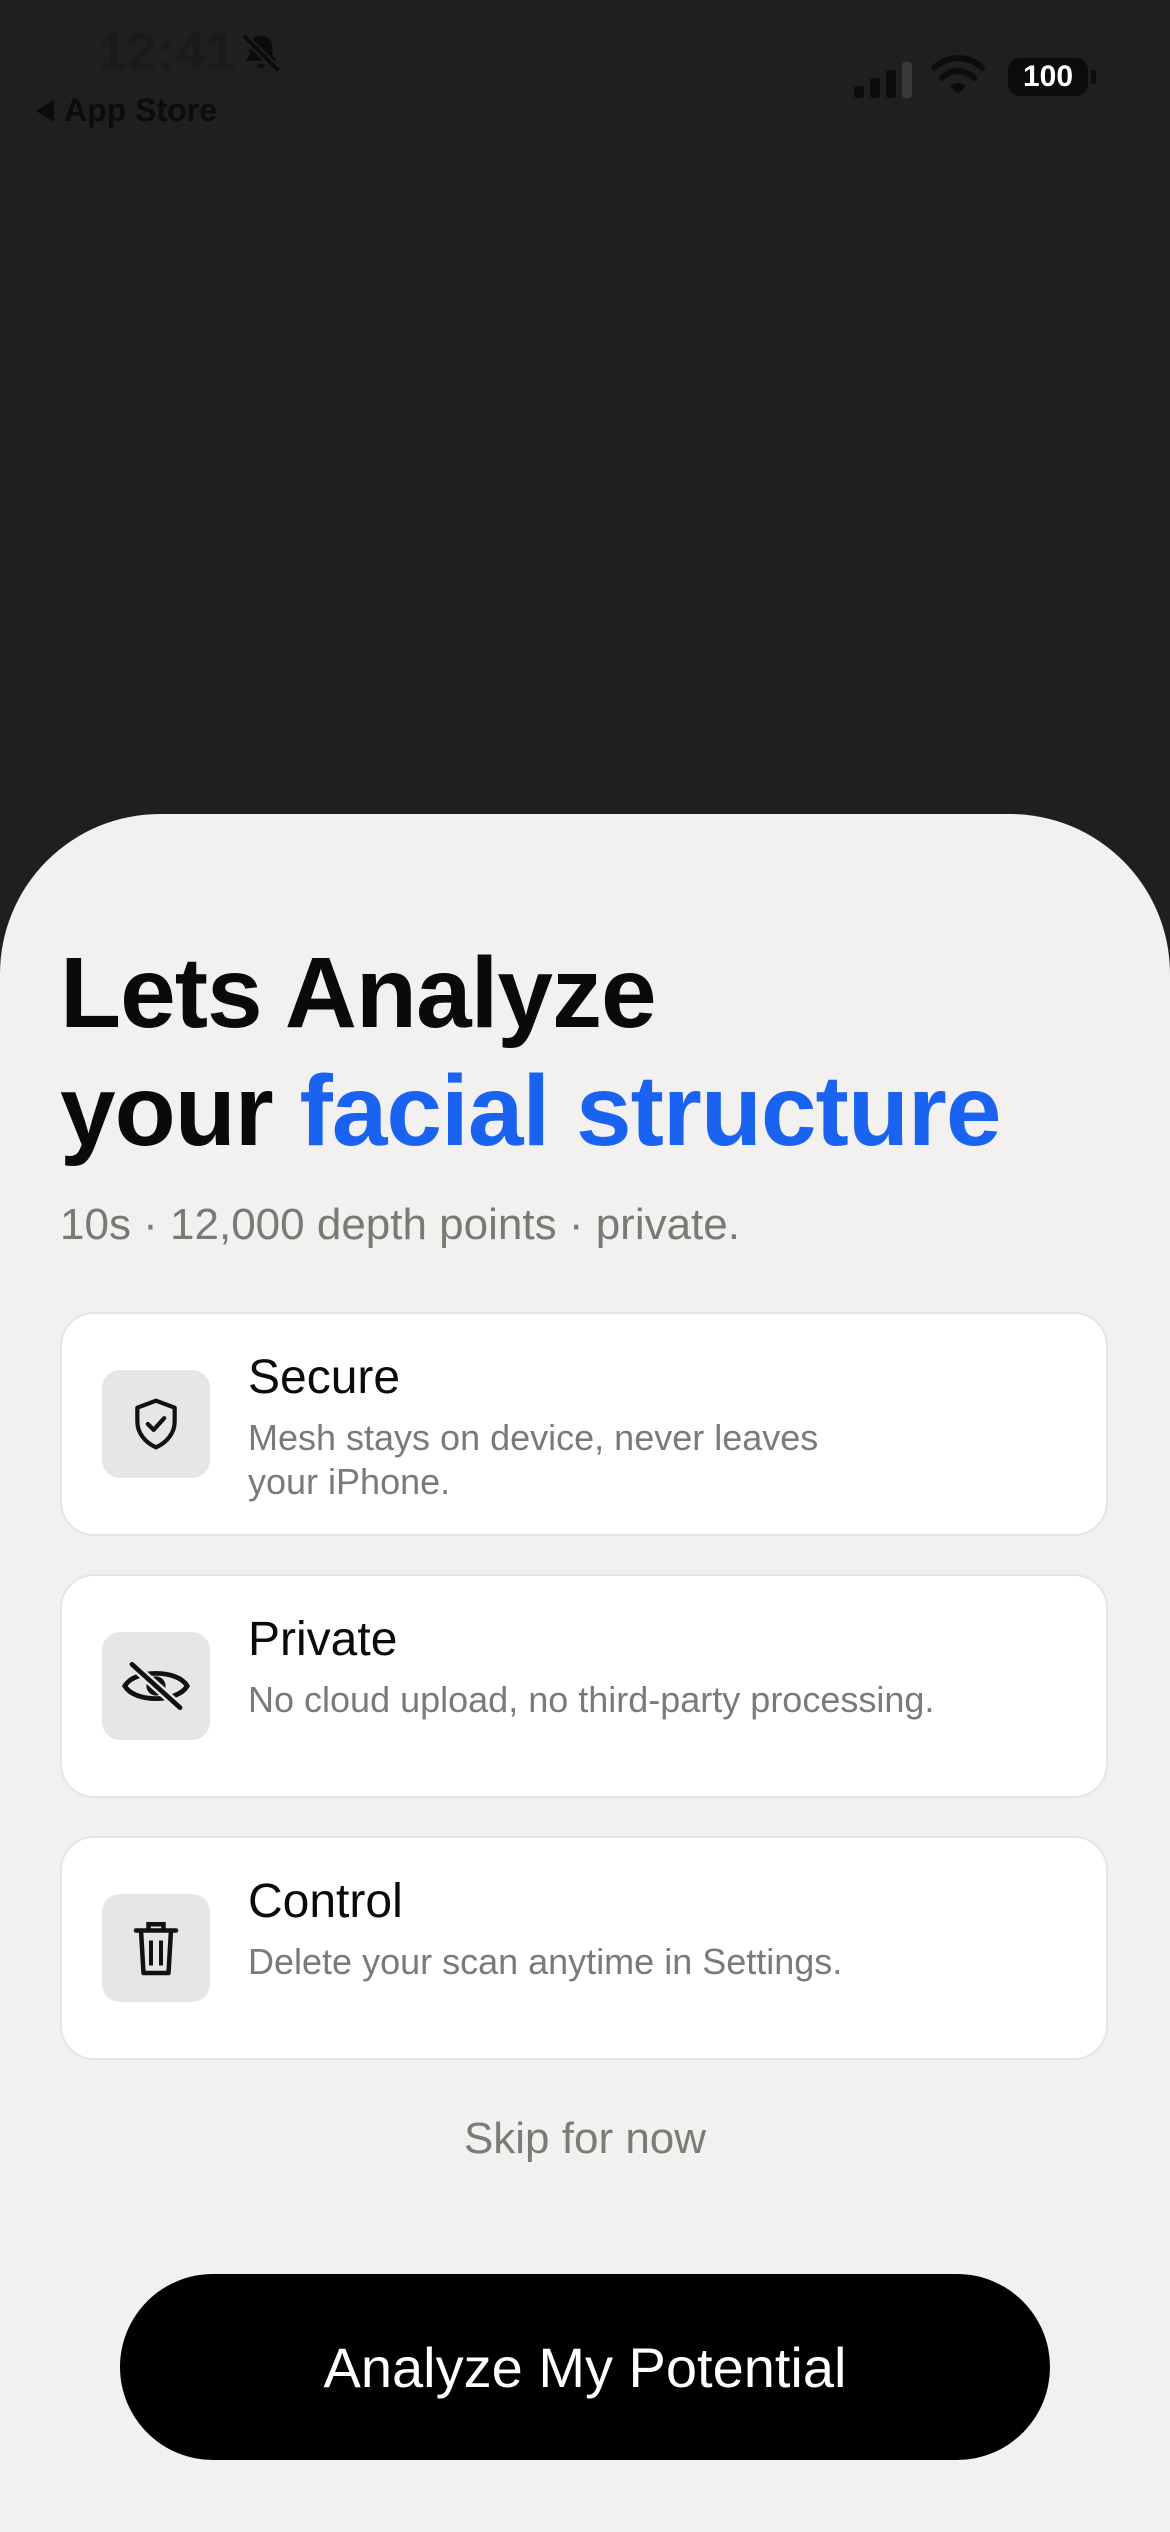 This screenshot has height=2532, width=1170. What do you see at coordinates (167, 1111) in the screenshot?
I see `headline-line2-prefix: your` at bounding box center [167, 1111].